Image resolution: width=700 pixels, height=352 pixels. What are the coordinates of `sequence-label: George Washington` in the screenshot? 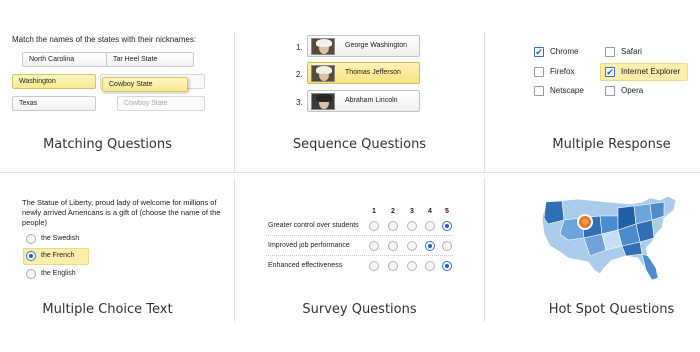 It's located at (376, 45).